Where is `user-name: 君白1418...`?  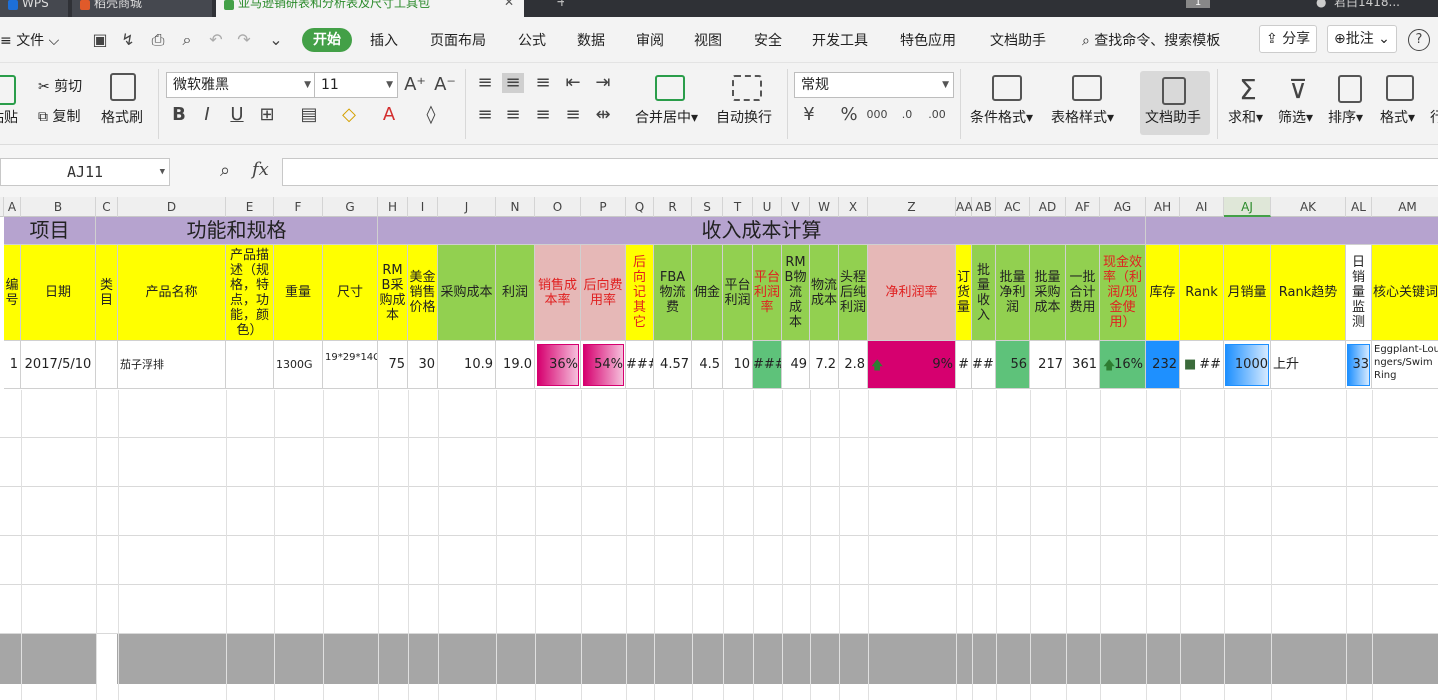
user-name: 君白1418... is located at coordinates (1367, 4).